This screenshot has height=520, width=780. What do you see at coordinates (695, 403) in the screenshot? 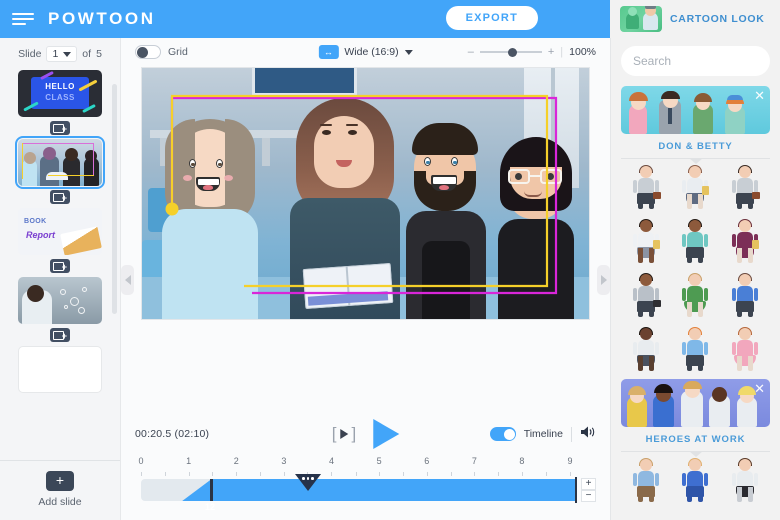
I see `pack-banner-heroes-at-work: ✕` at bounding box center [695, 403].